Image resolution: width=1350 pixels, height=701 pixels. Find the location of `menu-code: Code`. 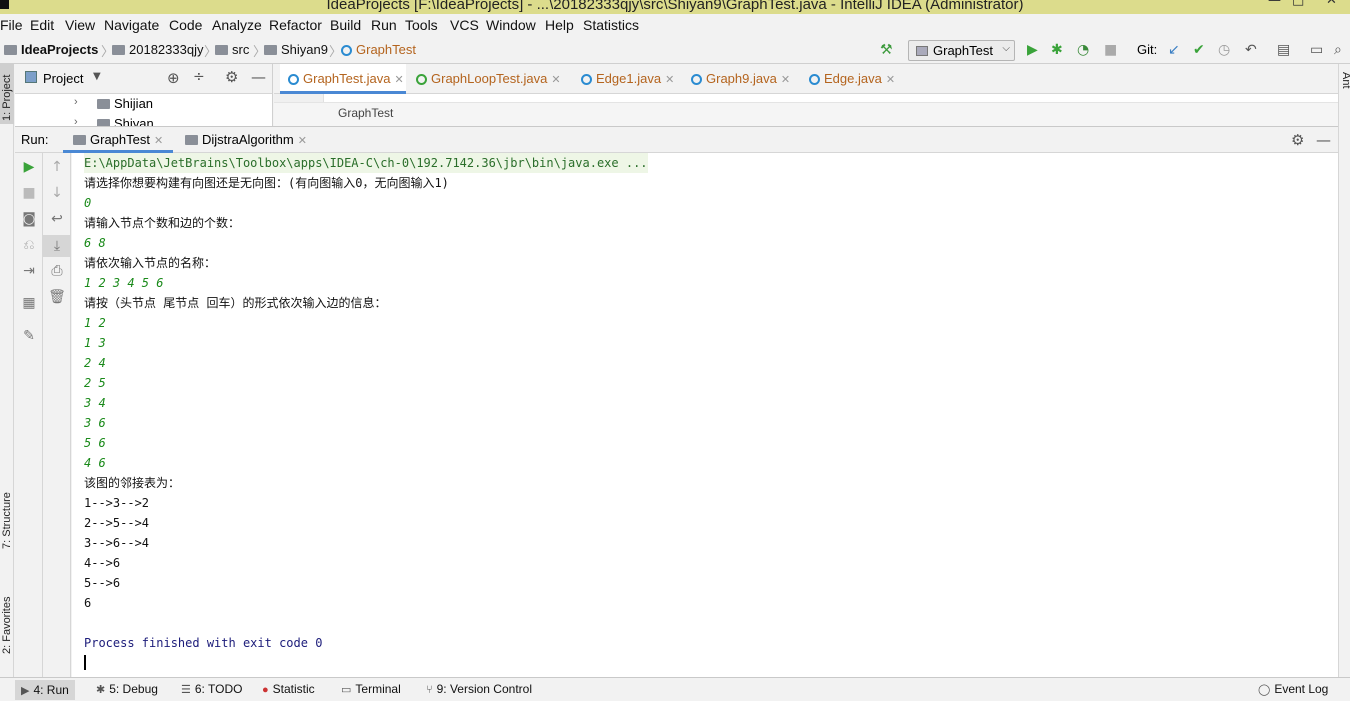

menu-code: Code is located at coordinates (185, 25).